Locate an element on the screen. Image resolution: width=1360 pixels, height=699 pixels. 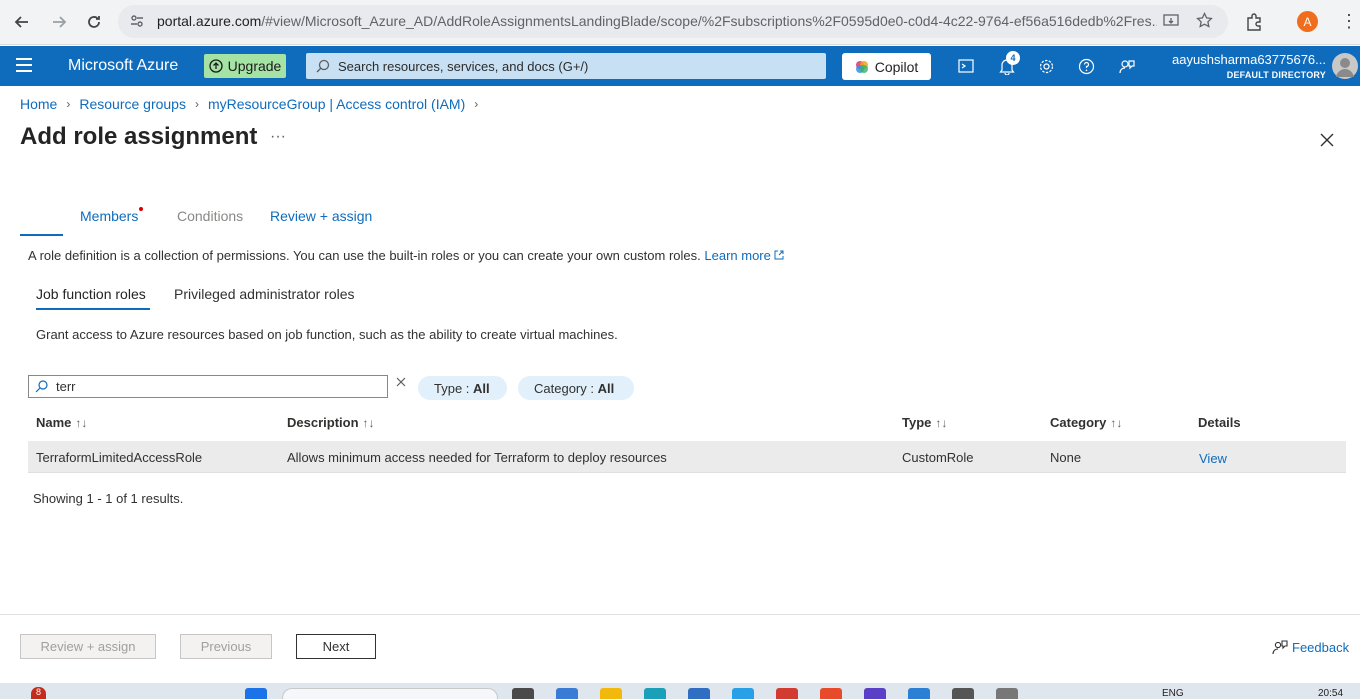
column-header-type: Type ↑↓ is located at coordinates (924, 422).